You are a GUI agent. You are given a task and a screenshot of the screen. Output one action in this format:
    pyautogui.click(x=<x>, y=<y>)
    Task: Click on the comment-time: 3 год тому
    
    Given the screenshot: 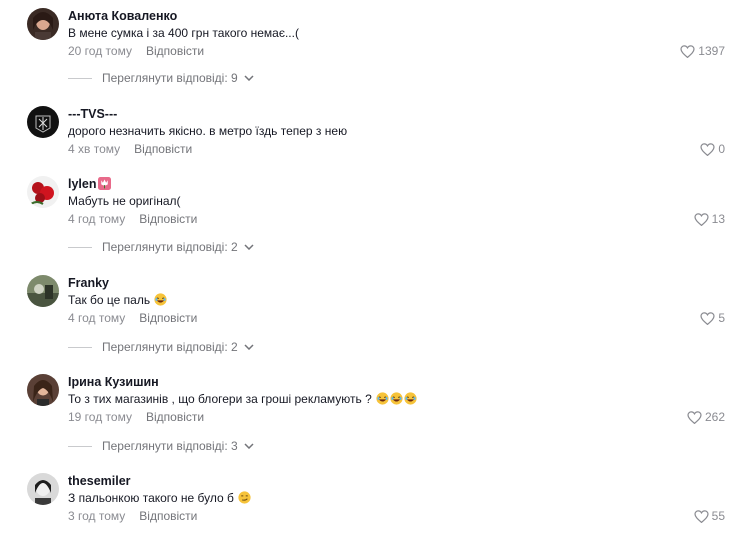 What is the action you would take?
    pyautogui.click(x=97, y=516)
    